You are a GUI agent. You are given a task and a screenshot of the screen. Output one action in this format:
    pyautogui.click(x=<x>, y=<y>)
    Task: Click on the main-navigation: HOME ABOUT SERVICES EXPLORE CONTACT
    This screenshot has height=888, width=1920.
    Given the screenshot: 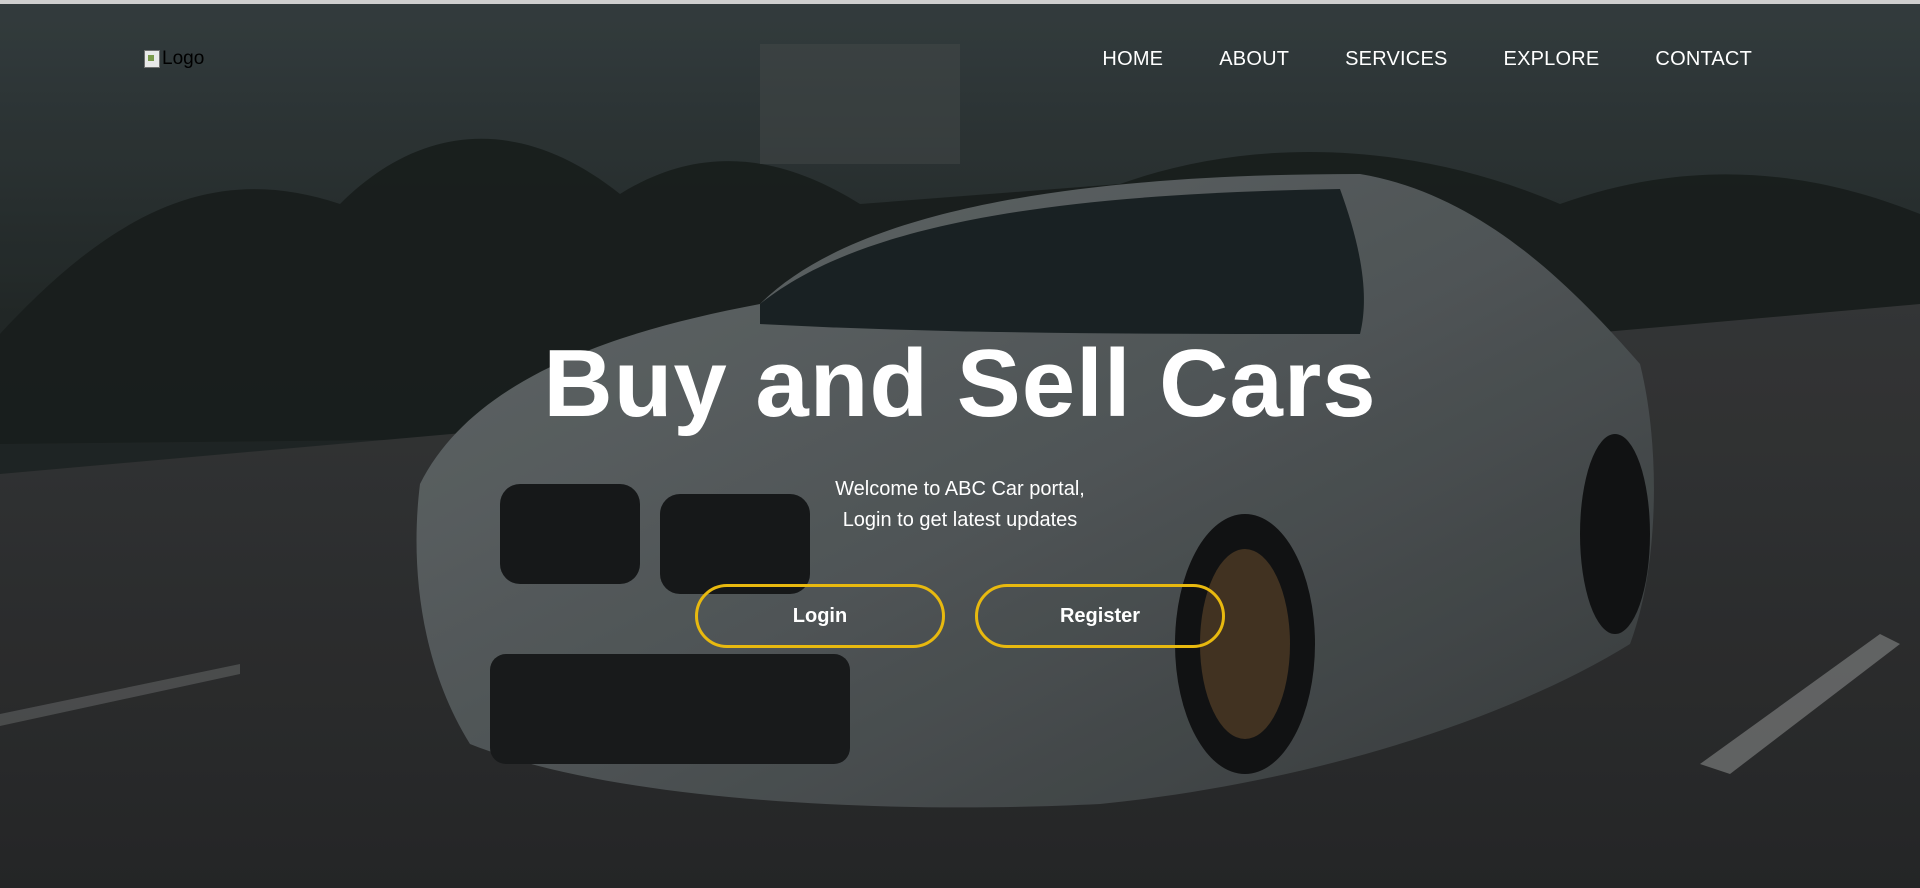 What is the action you would take?
    pyautogui.click(x=1427, y=59)
    